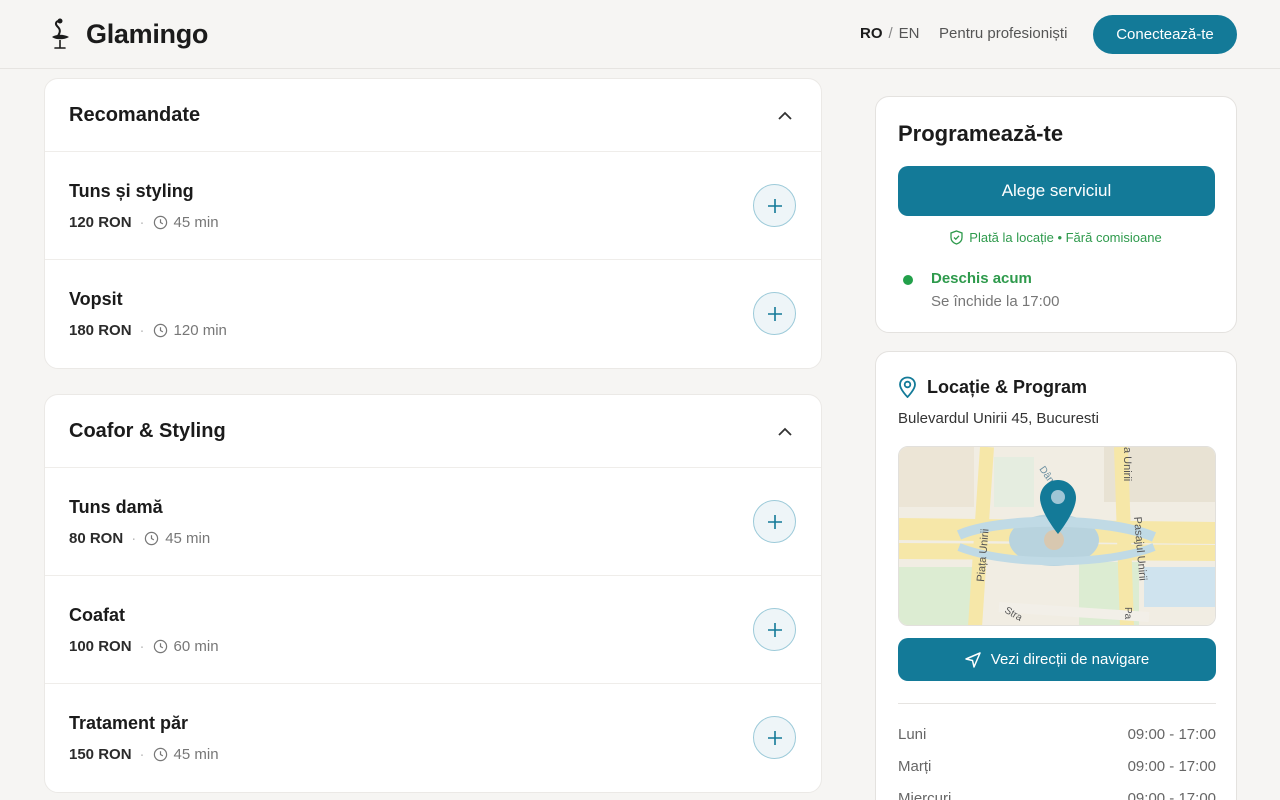 The image size is (1280, 800). I want to click on lang-en-link: EN, so click(909, 33).